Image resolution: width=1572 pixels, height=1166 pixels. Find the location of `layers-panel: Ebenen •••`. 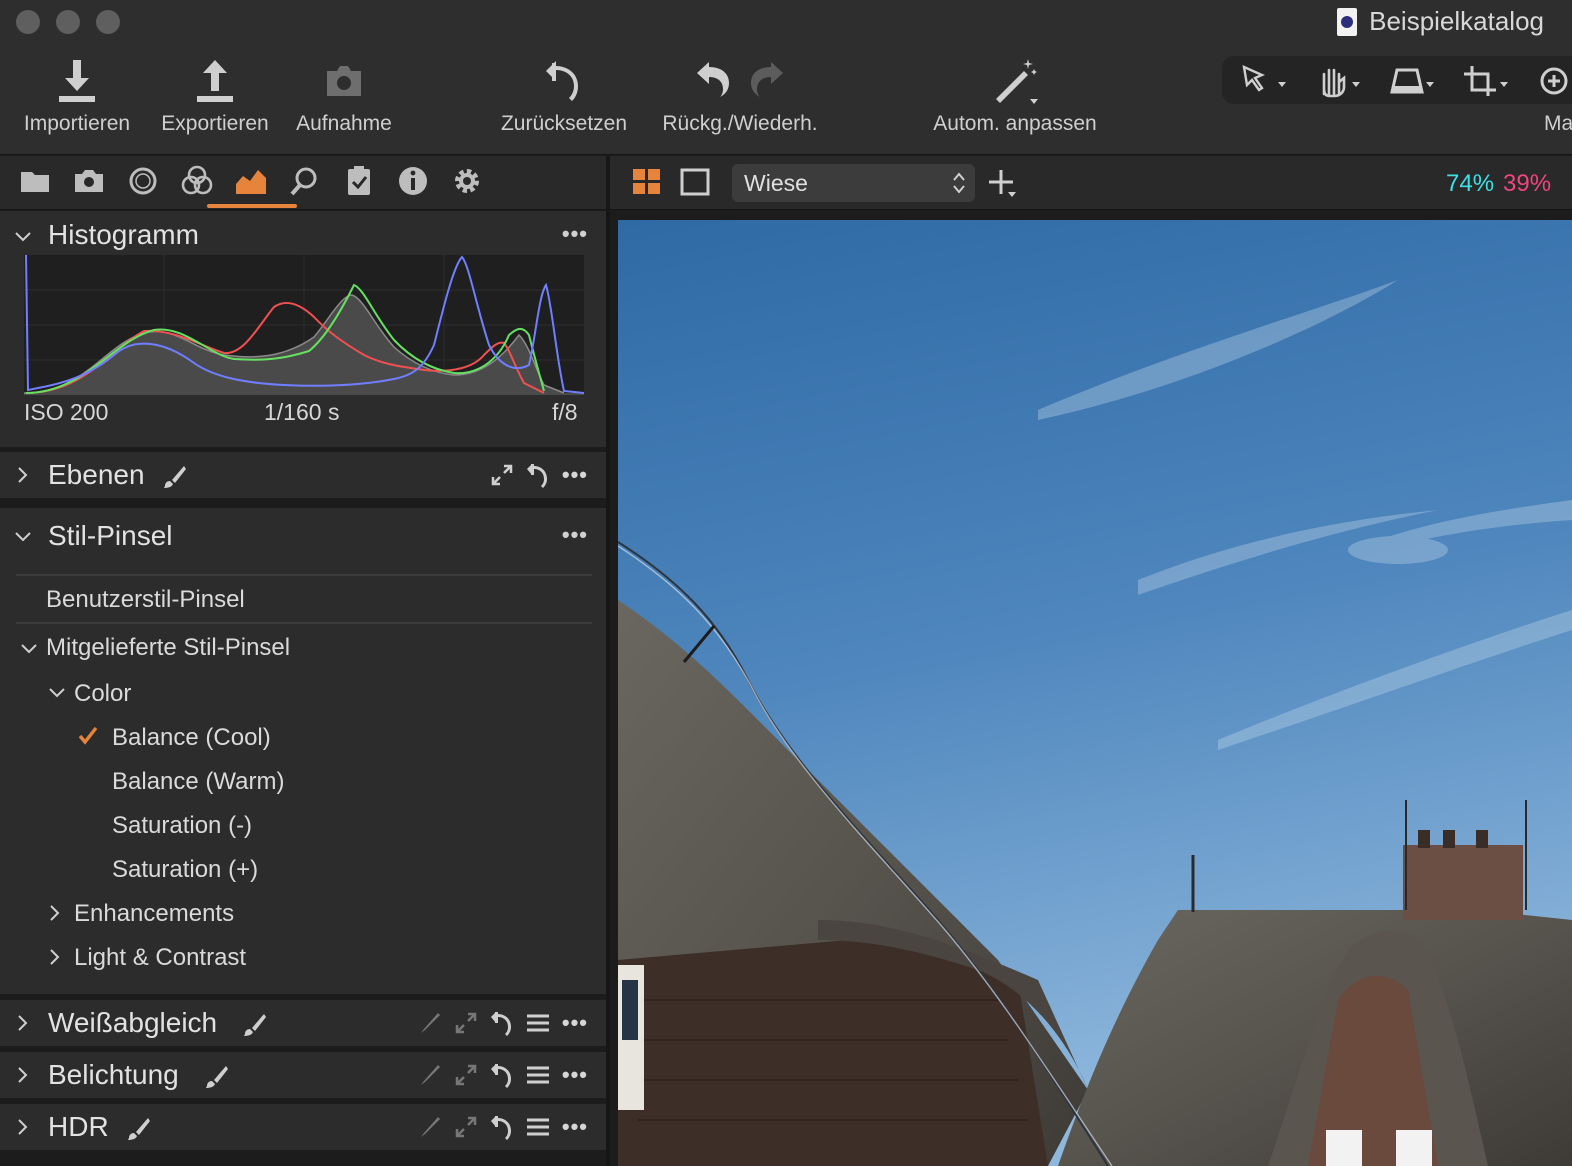

layers-panel: Ebenen ••• is located at coordinates (303, 475).